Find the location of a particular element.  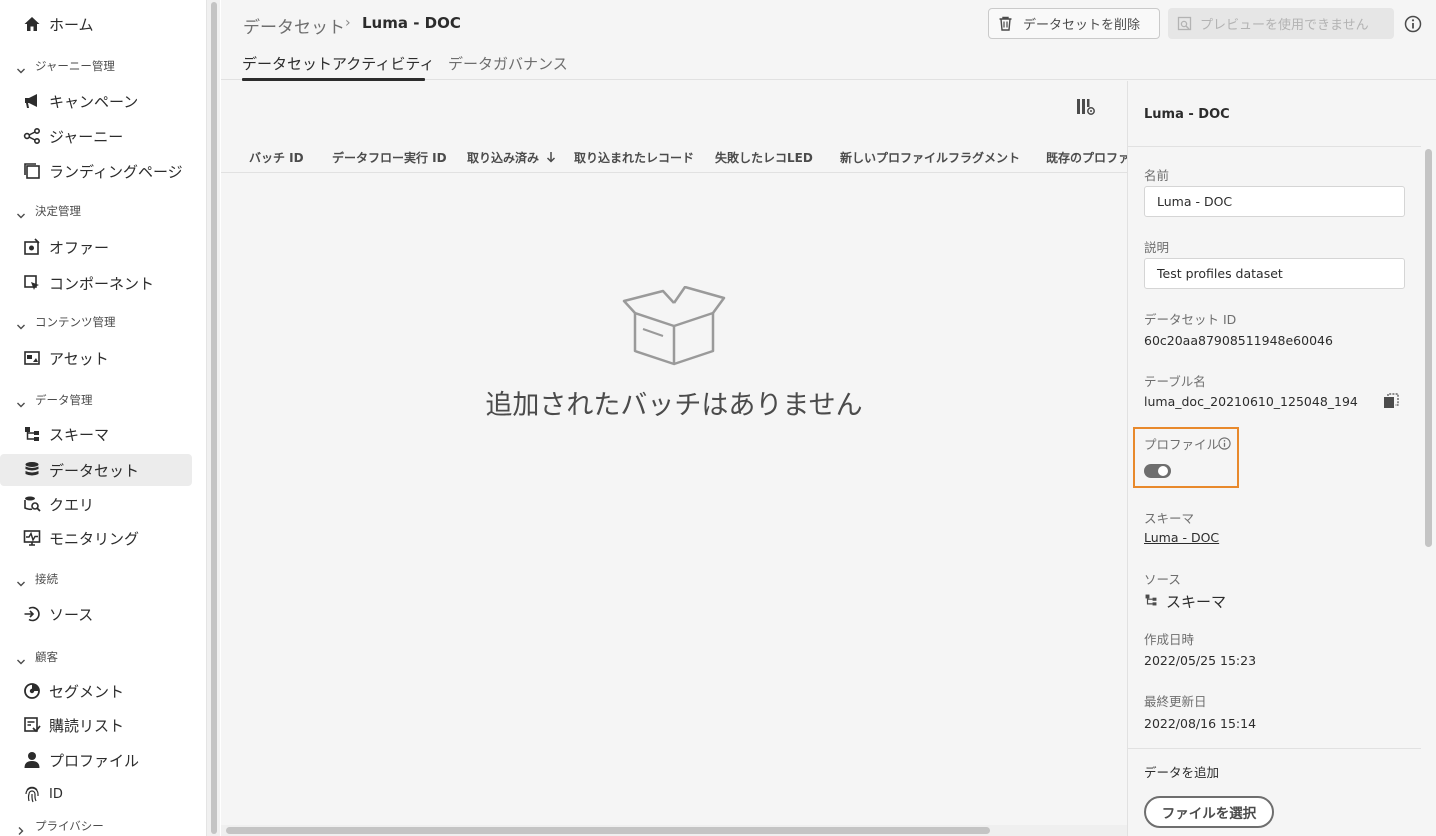

nav-label: プロファイル is located at coordinates (94, 760).